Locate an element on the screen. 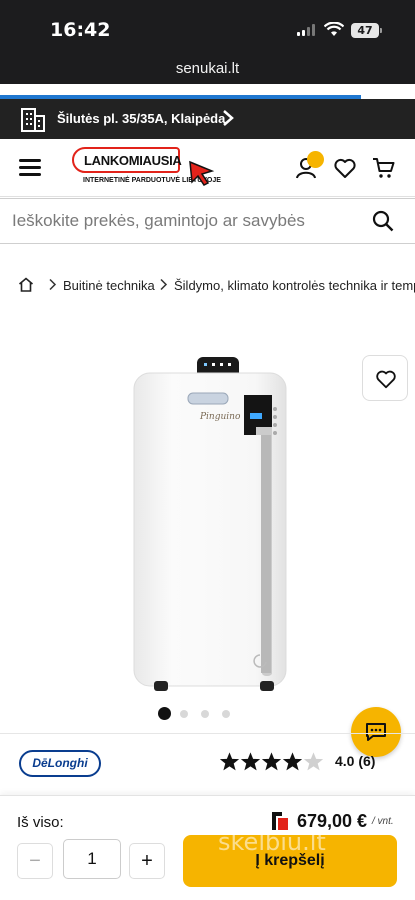 The image size is (415, 900). brand-rating-row: DēLonghi 4.0 (6) is located at coordinates (207, 762).